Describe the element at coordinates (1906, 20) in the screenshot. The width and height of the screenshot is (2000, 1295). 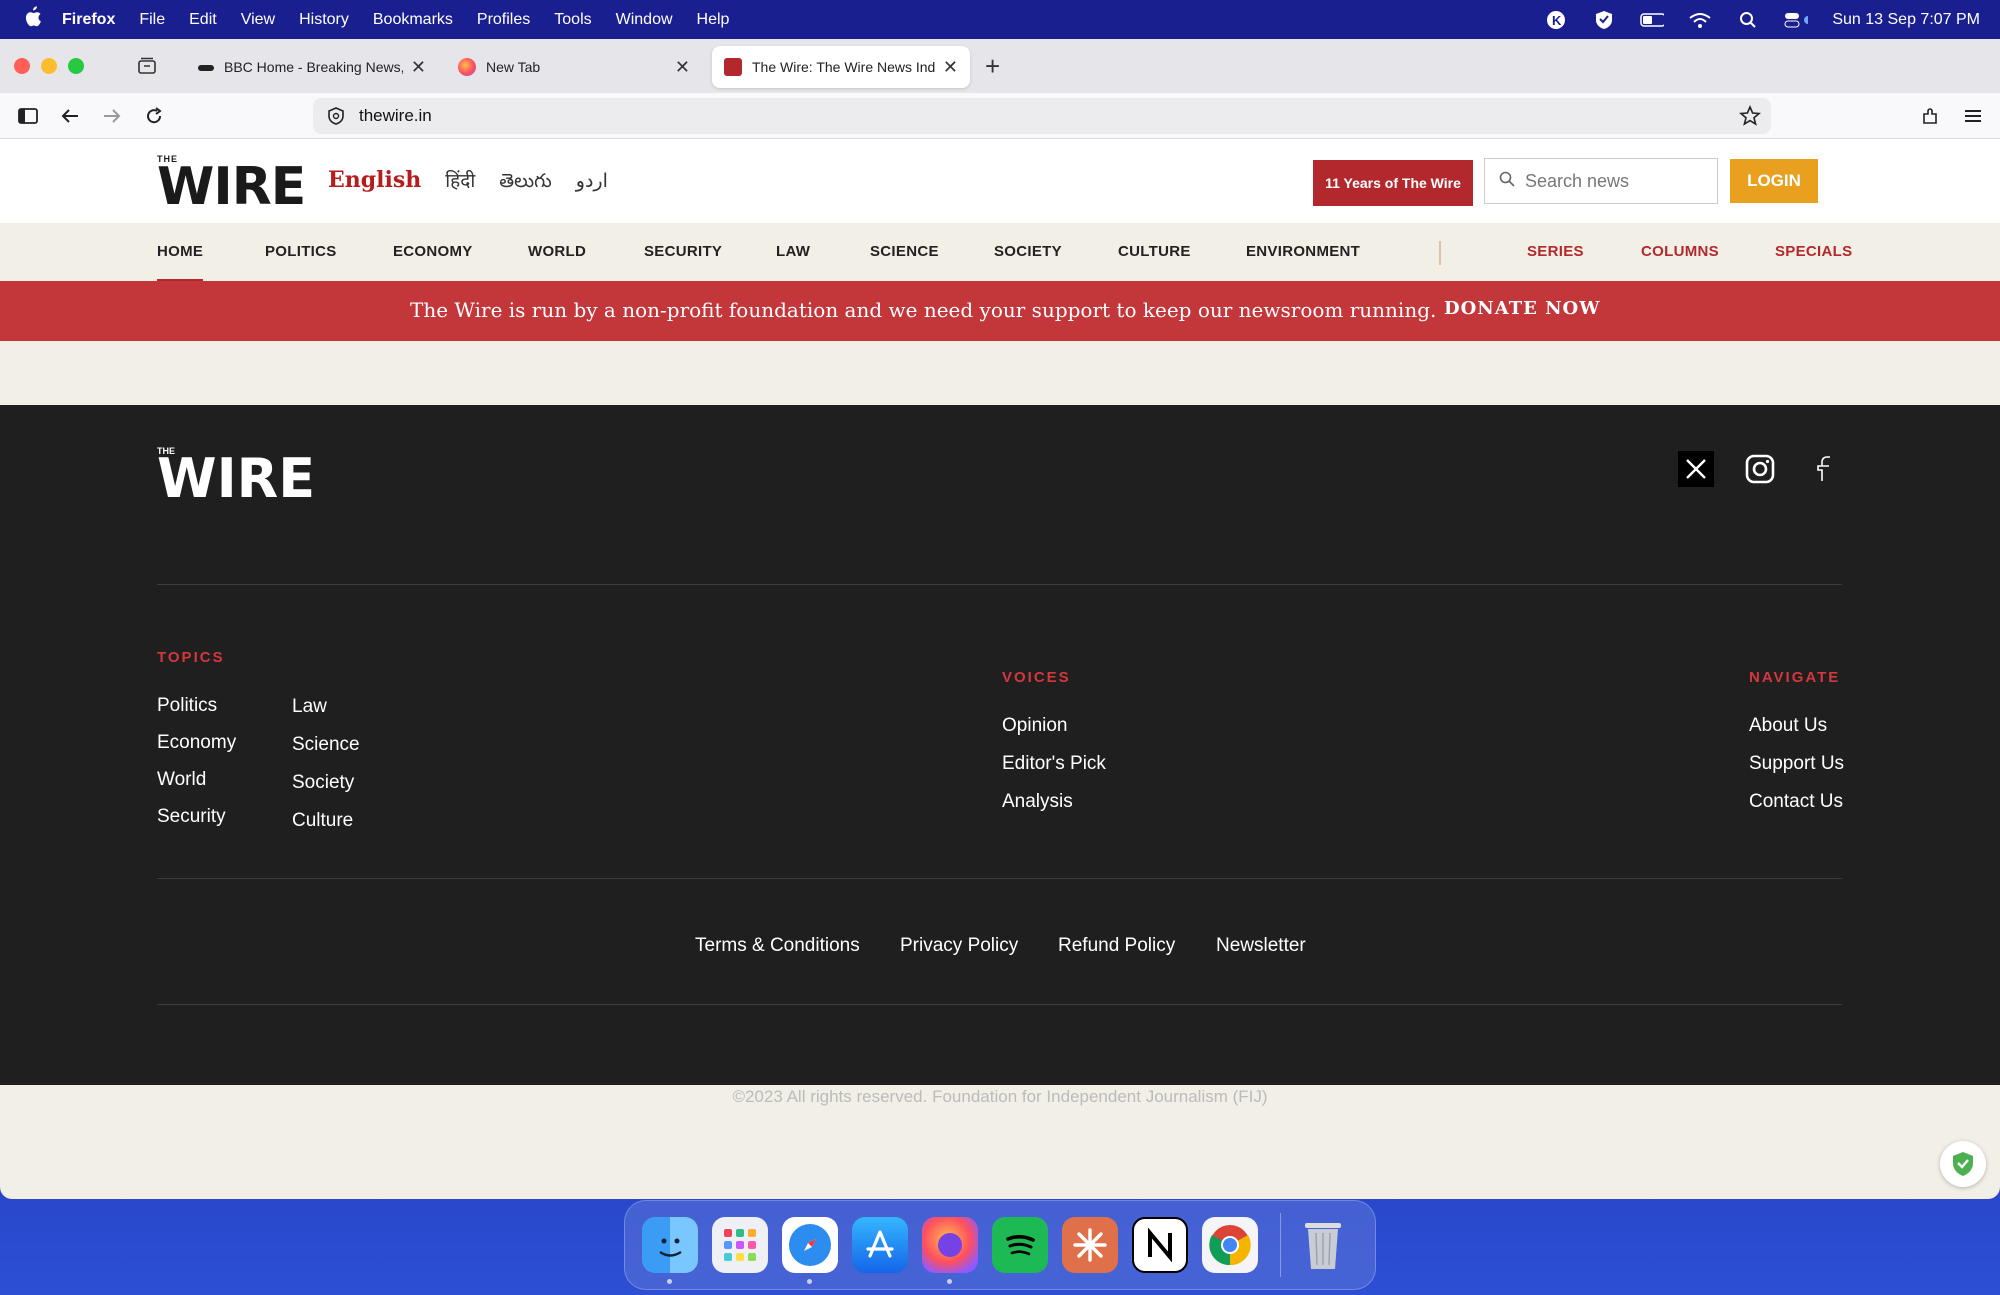
I see `menubar-clock: Sun 13 Sep 7:07 PM` at that location.